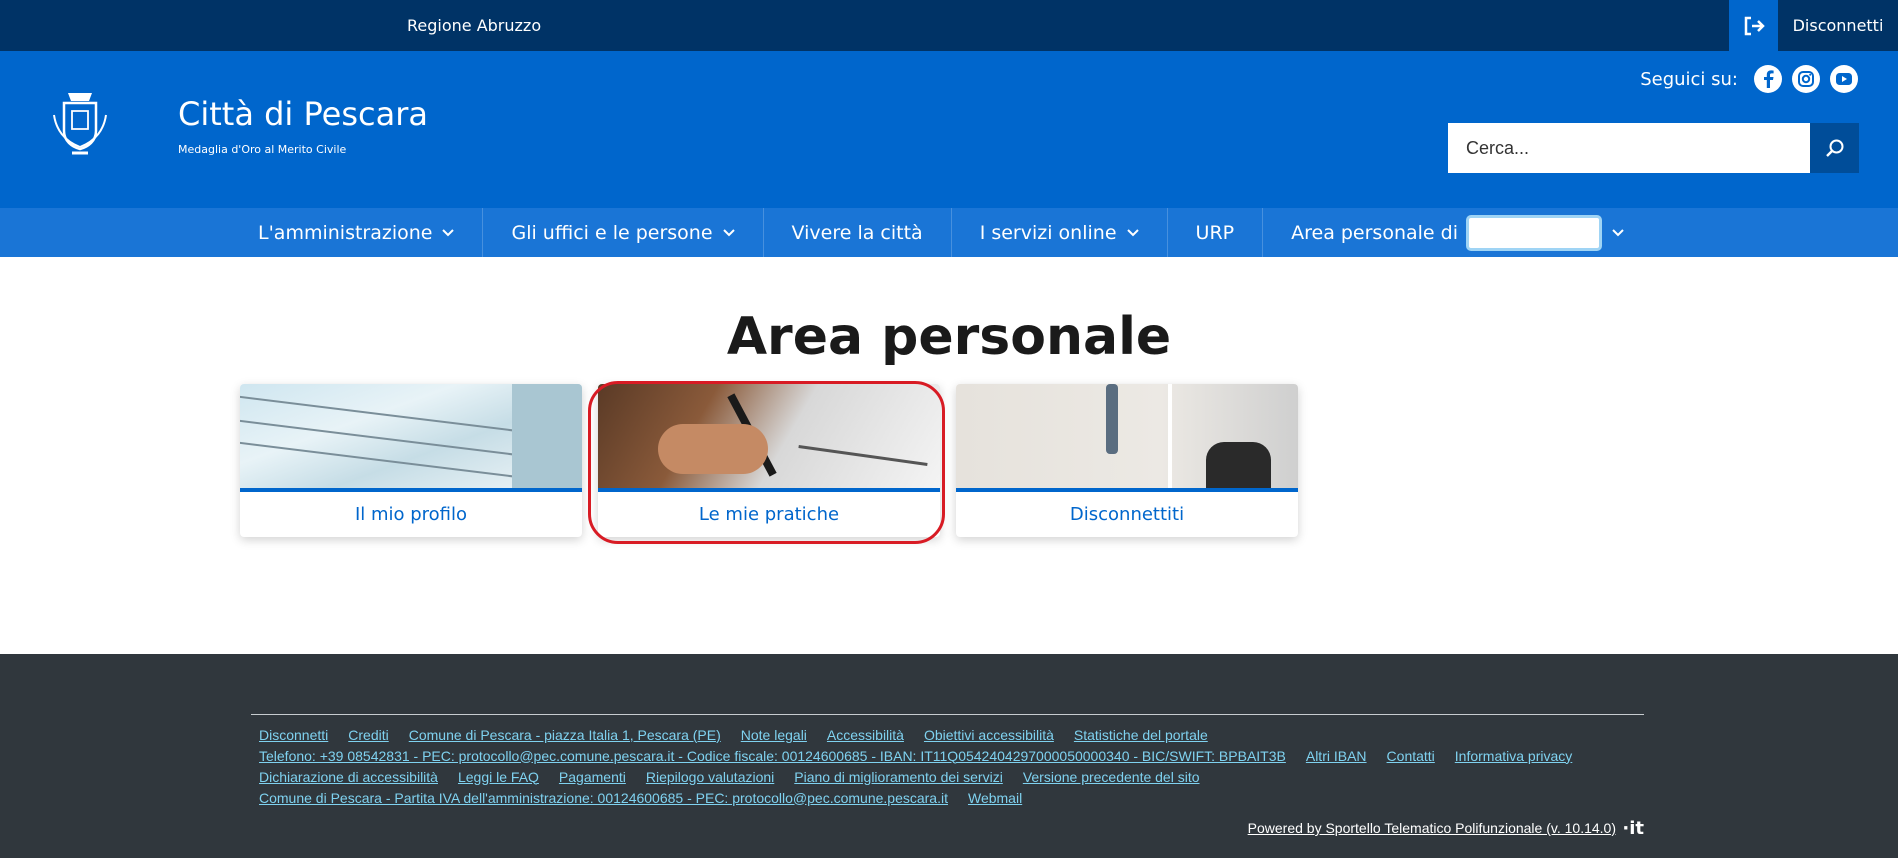  I want to click on card-my-profile: Il mio profilo, so click(411, 460).